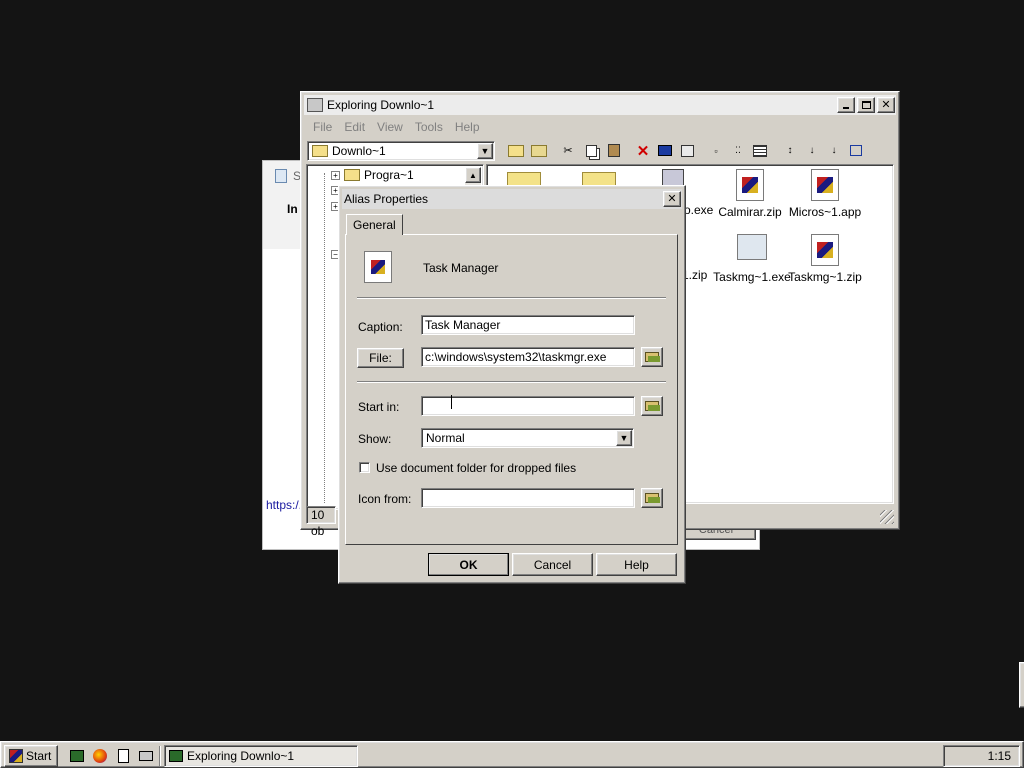  Describe the element at coordinates (381, 105) in the screenshot. I see `explorer-title: Exploring Downlo~1` at that location.